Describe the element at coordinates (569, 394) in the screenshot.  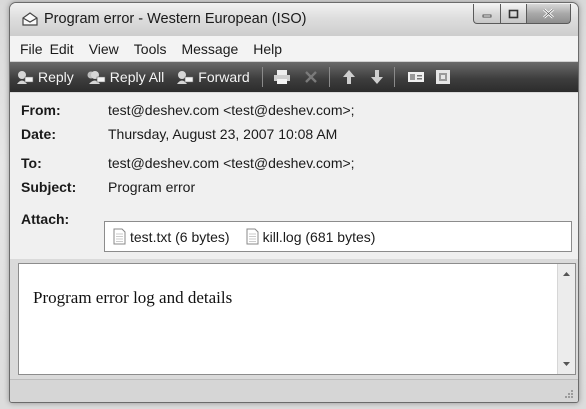
I see `resize-grip-icon` at that location.